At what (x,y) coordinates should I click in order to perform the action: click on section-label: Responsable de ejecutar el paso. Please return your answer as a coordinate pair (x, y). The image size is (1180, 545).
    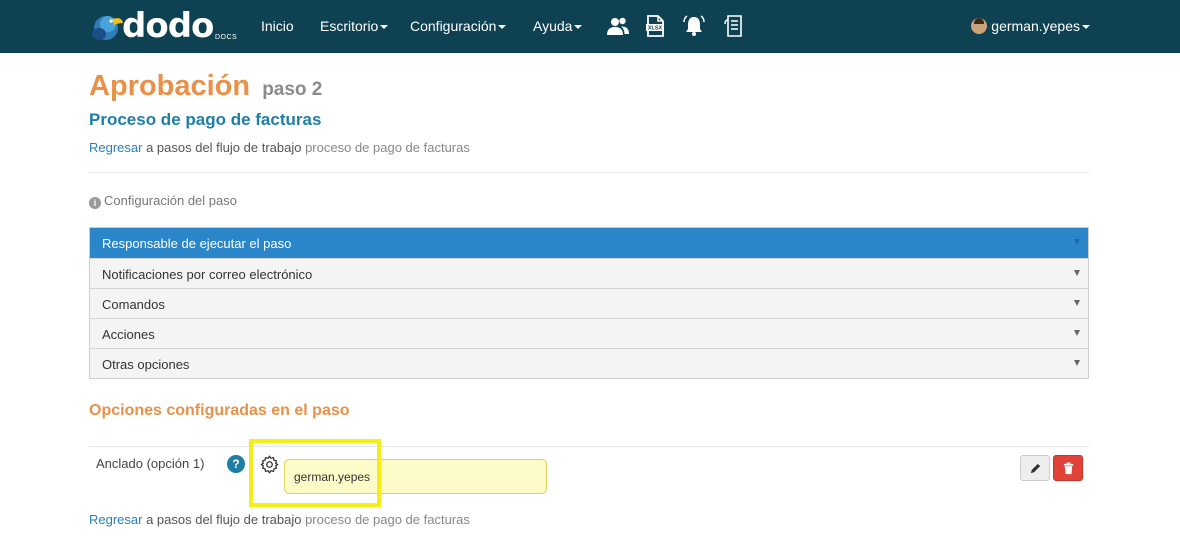
    Looking at the image, I should click on (197, 243).